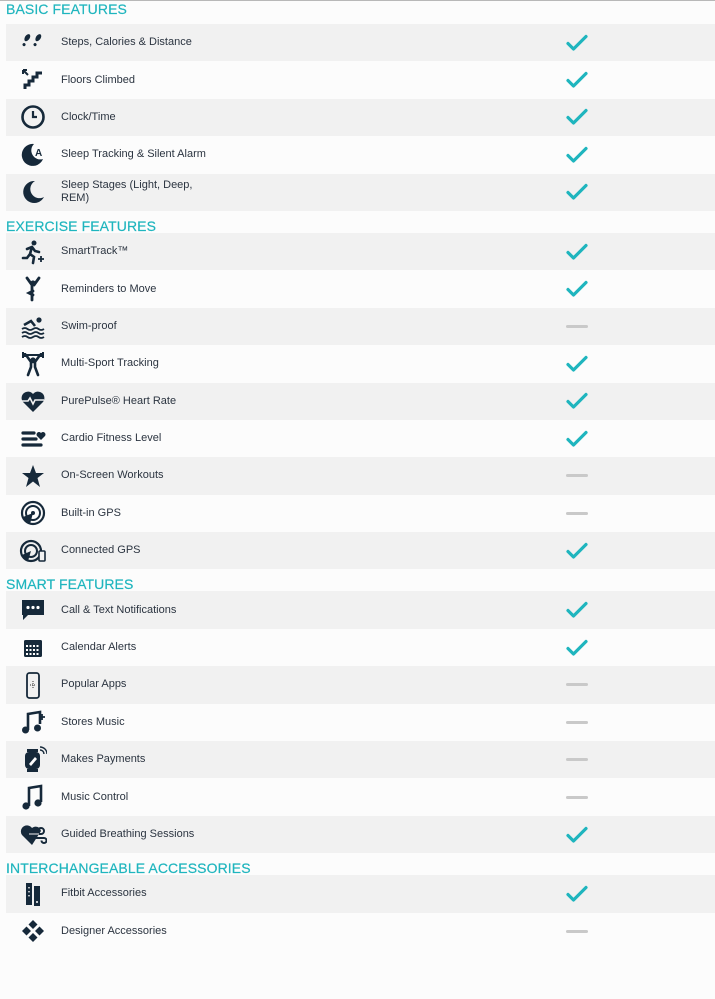 This screenshot has height=999, width=715. What do you see at coordinates (95, 796) in the screenshot?
I see `feature-label: Music Control` at bounding box center [95, 796].